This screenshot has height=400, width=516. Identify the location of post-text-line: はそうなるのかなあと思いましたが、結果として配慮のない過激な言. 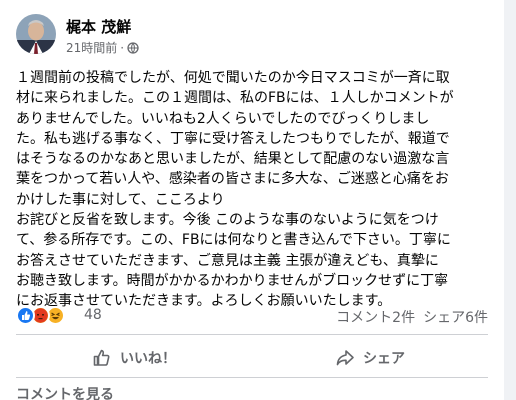
(233, 159).